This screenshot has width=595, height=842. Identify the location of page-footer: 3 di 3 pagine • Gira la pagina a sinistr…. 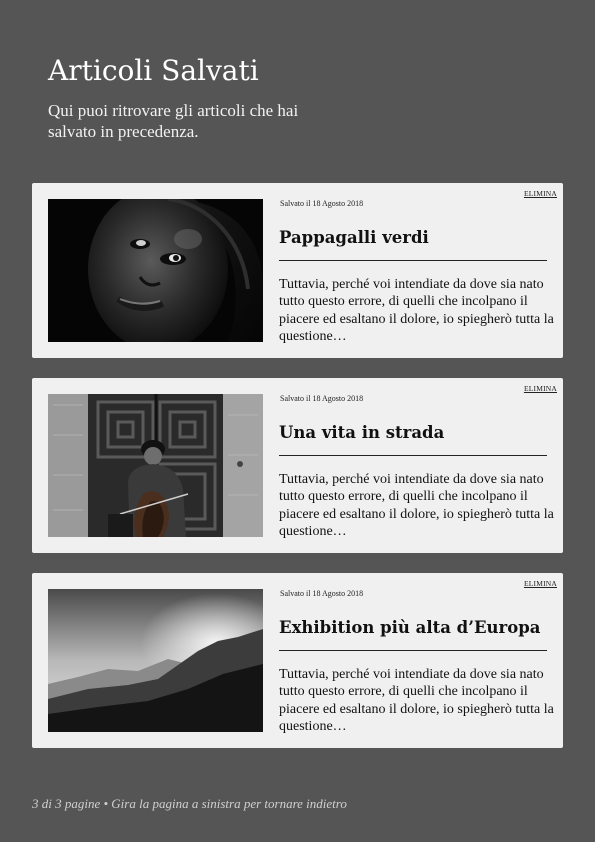
(189, 803).